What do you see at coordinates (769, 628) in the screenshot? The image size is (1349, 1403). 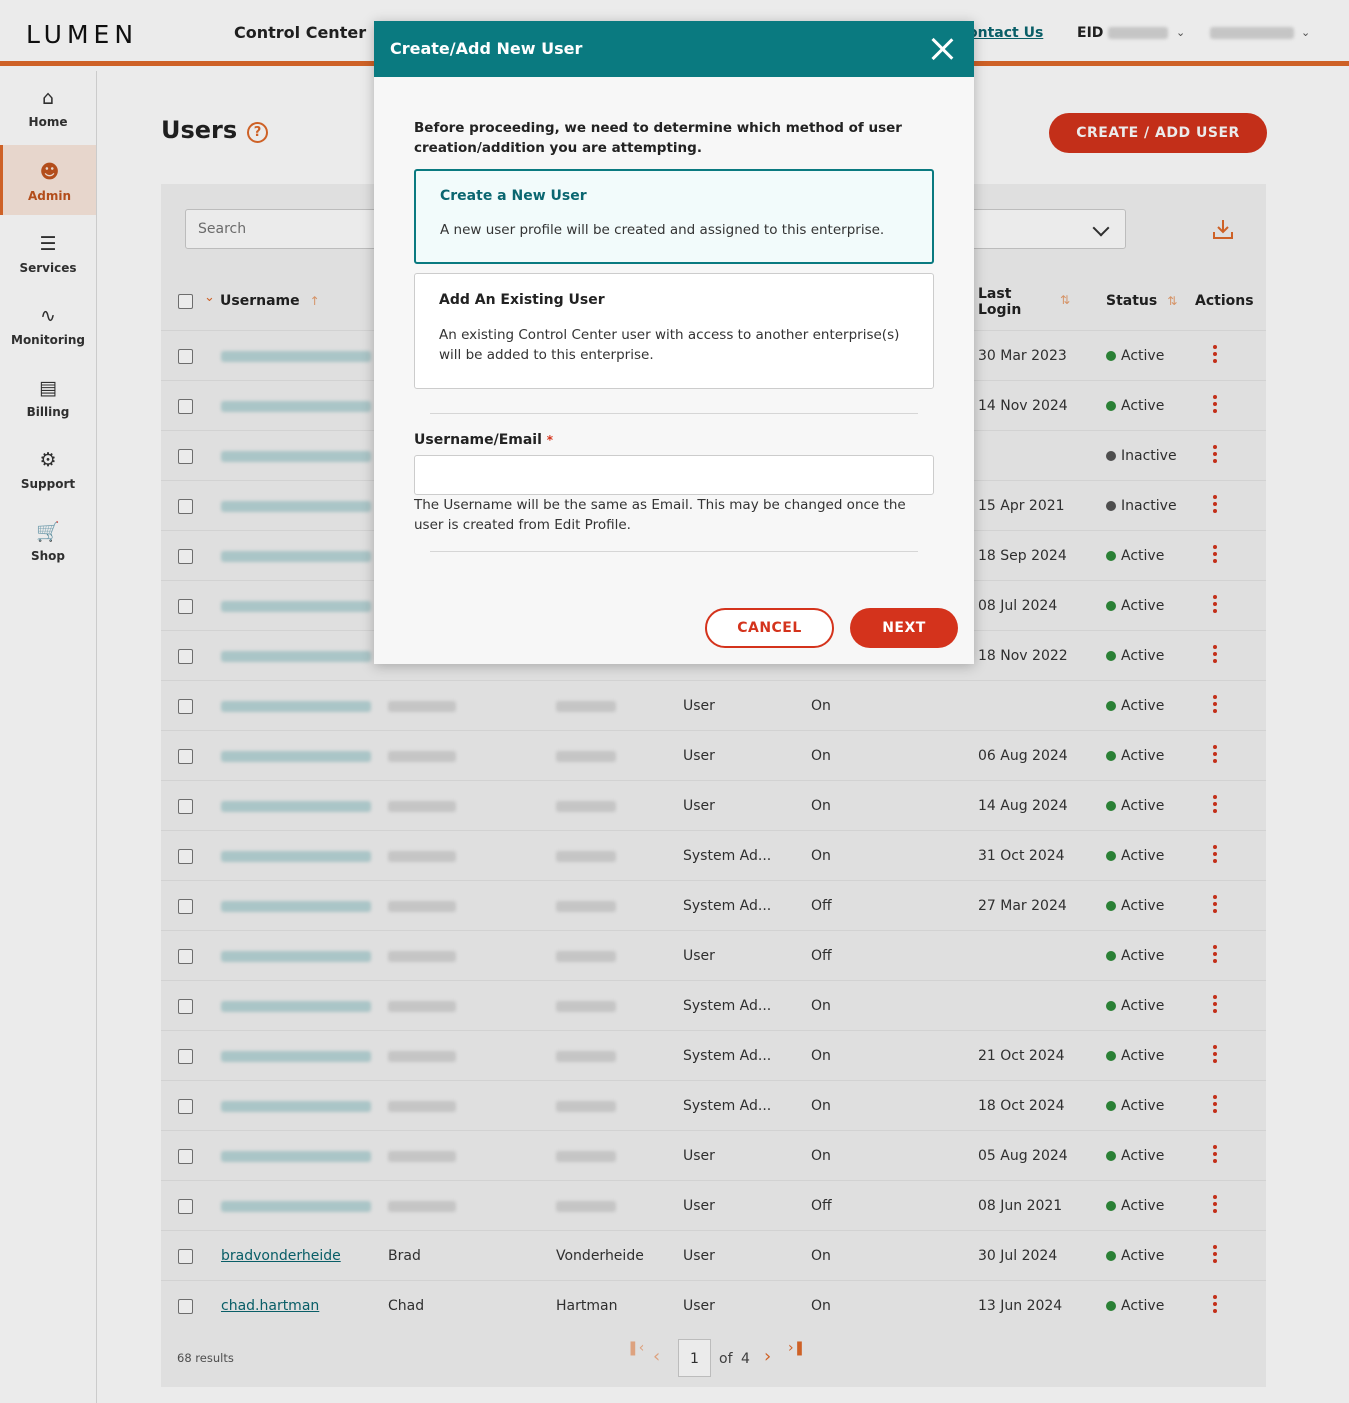 I see `cancel-button: CANCEL` at bounding box center [769, 628].